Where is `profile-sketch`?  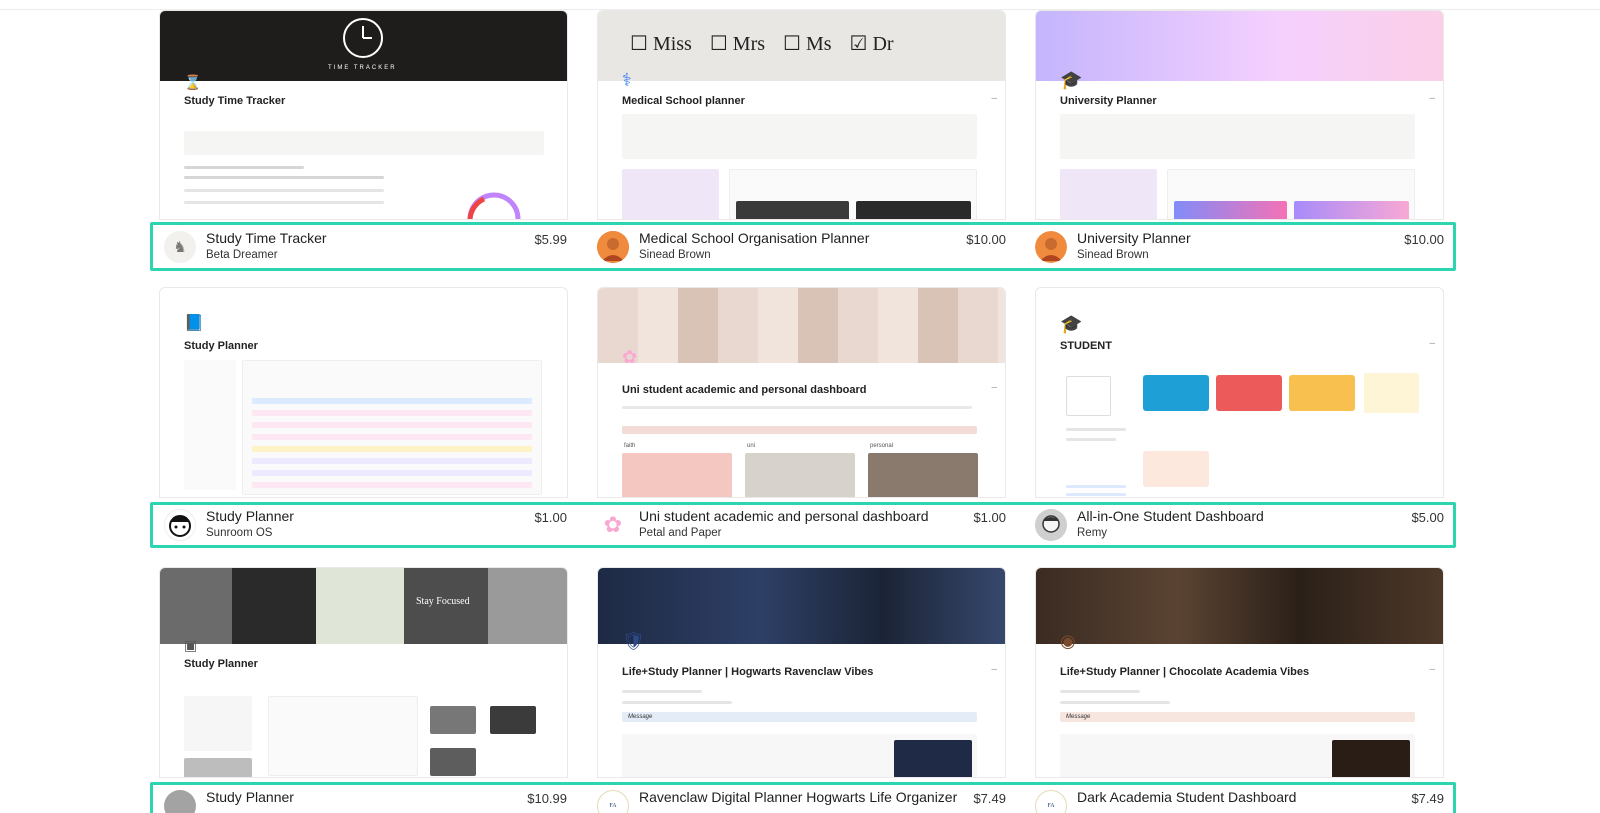
profile-sketch is located at coordinates (1088, 396).